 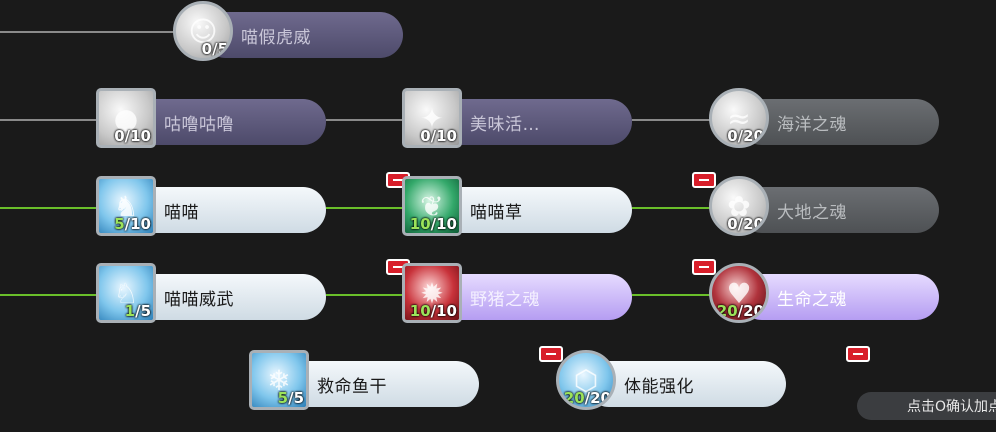 What do you see at coordinates (496, 212) in the screenshot?
I see `skill-name: 喵喵草` at bounding box center [496, 212].